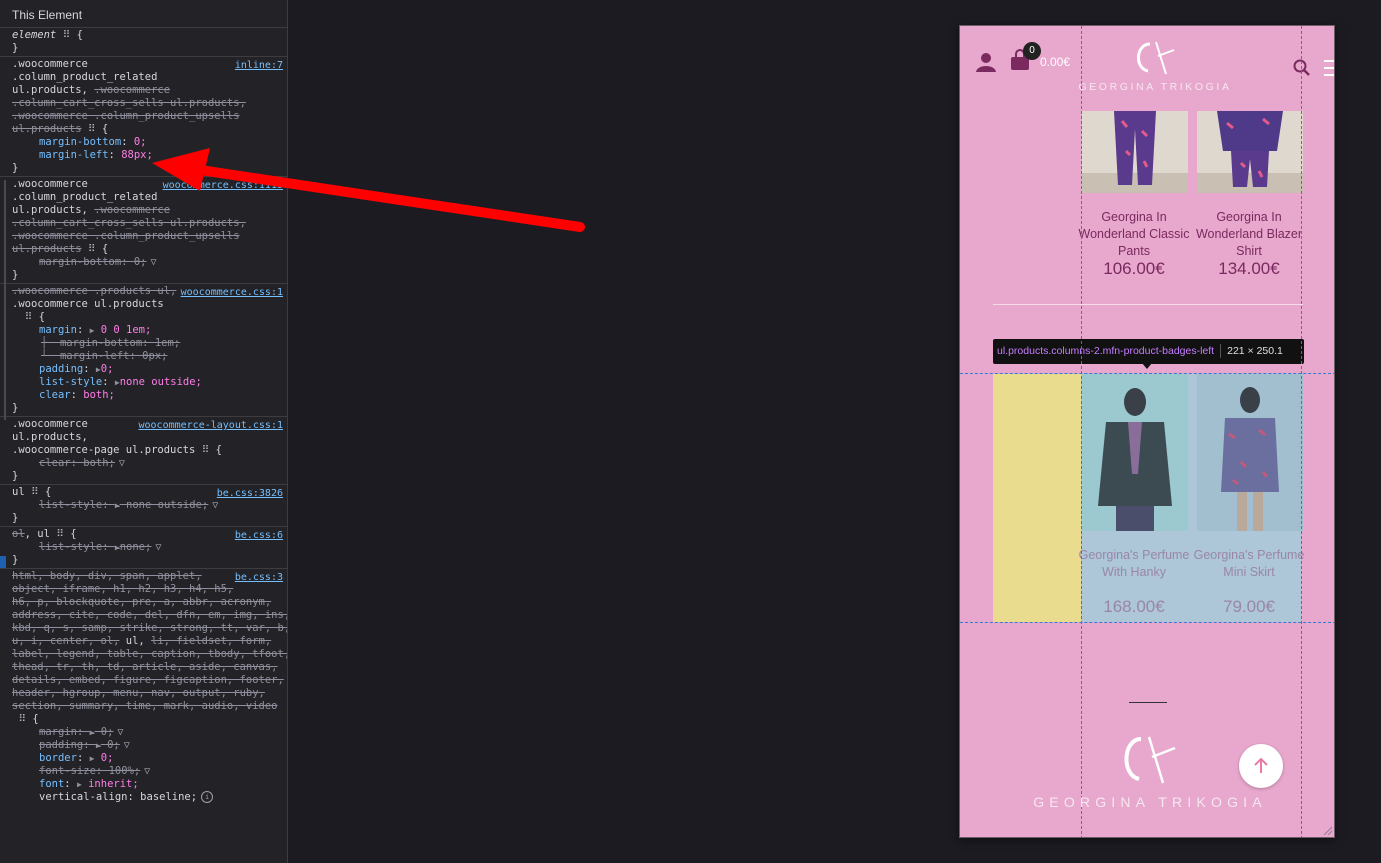 This screenshot has width=1381, height=863. Describe the element at coordinates (149, 395) in the screenshot. I see `css-declaration: clear: both;` at that location.